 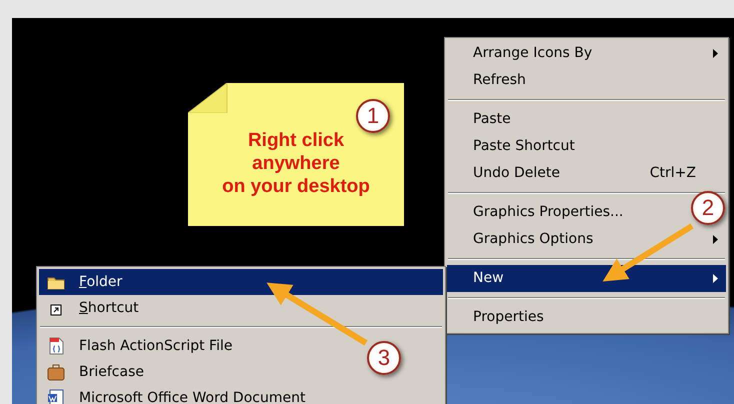 I want to click on menu-item: Undo Delete Ctrl+Z, so click(x=586, y=173).